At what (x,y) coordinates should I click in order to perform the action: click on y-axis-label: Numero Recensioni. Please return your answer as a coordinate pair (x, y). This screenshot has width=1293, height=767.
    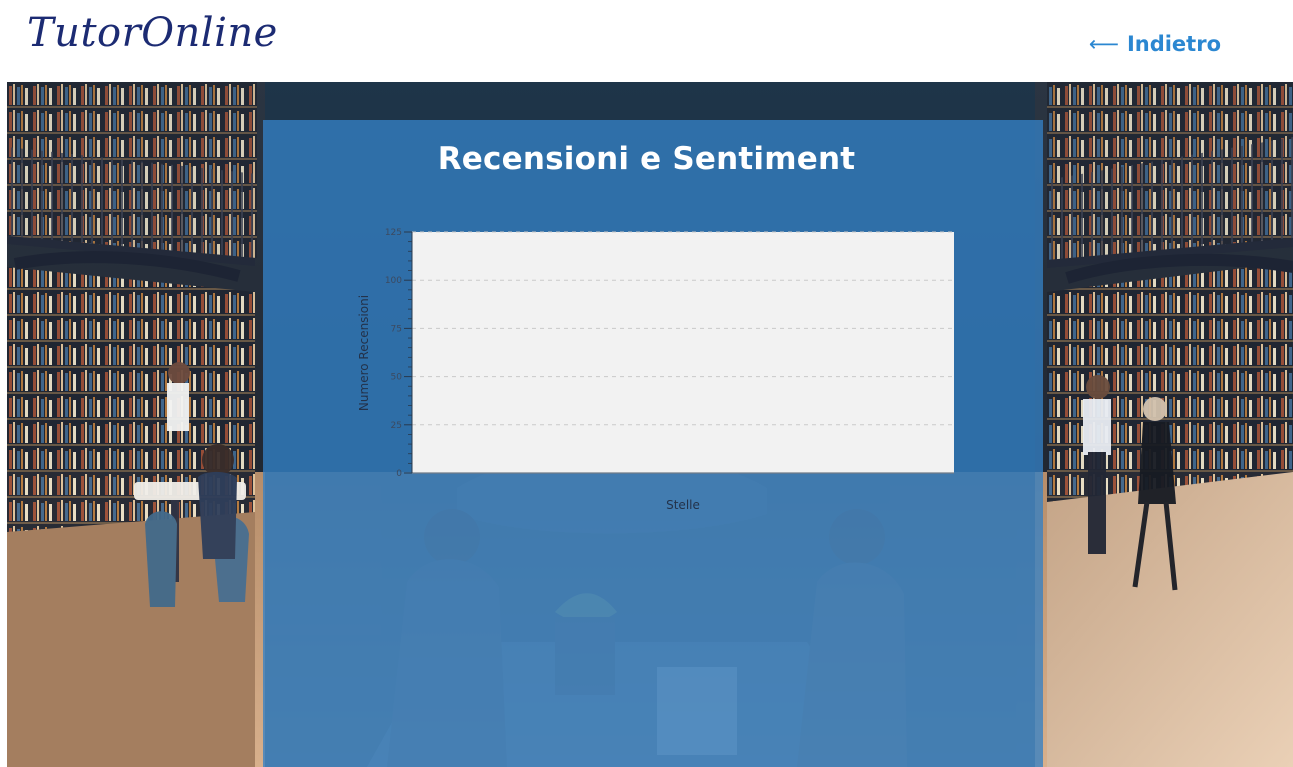
    Looking at the image, I should click on (364, 353).